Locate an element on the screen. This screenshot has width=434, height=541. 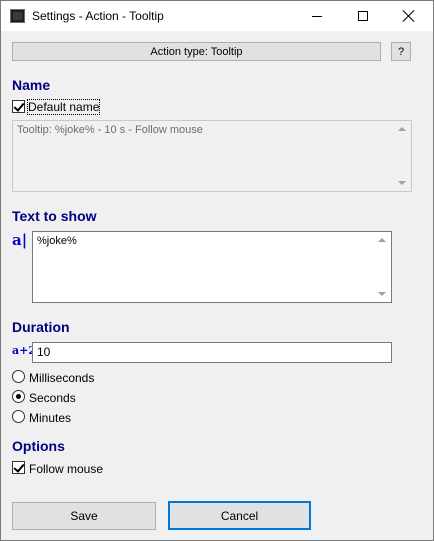
text-to-show-input: %joke% is located at coordinates (212, 267).